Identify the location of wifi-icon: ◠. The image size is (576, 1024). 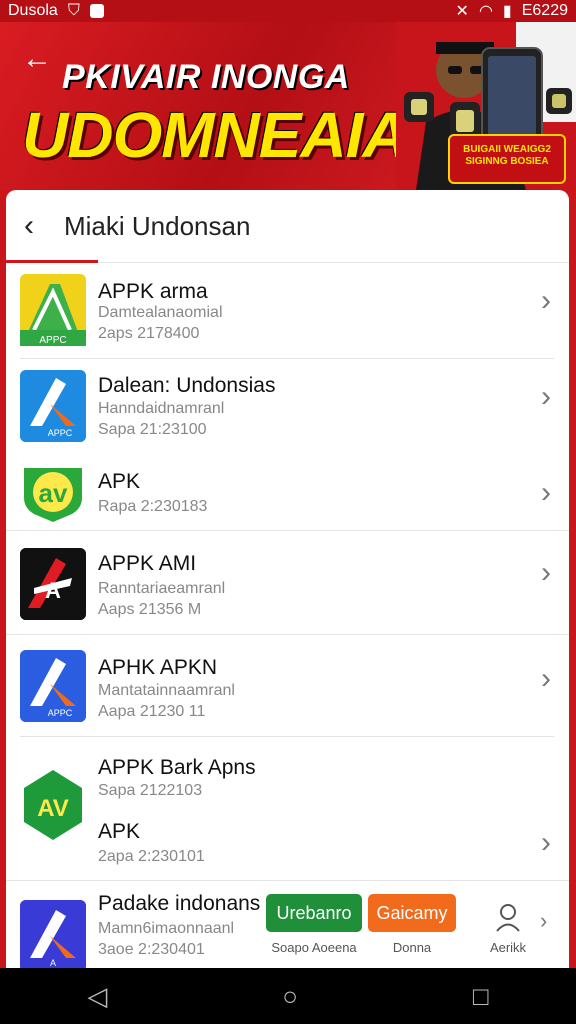
(485, 11).